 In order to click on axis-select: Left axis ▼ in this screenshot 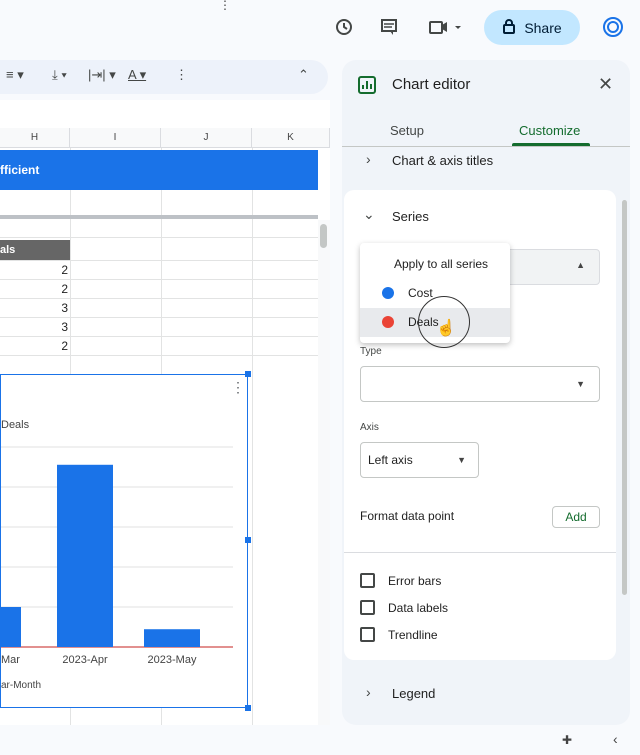, I will do `click(419, 460)`.